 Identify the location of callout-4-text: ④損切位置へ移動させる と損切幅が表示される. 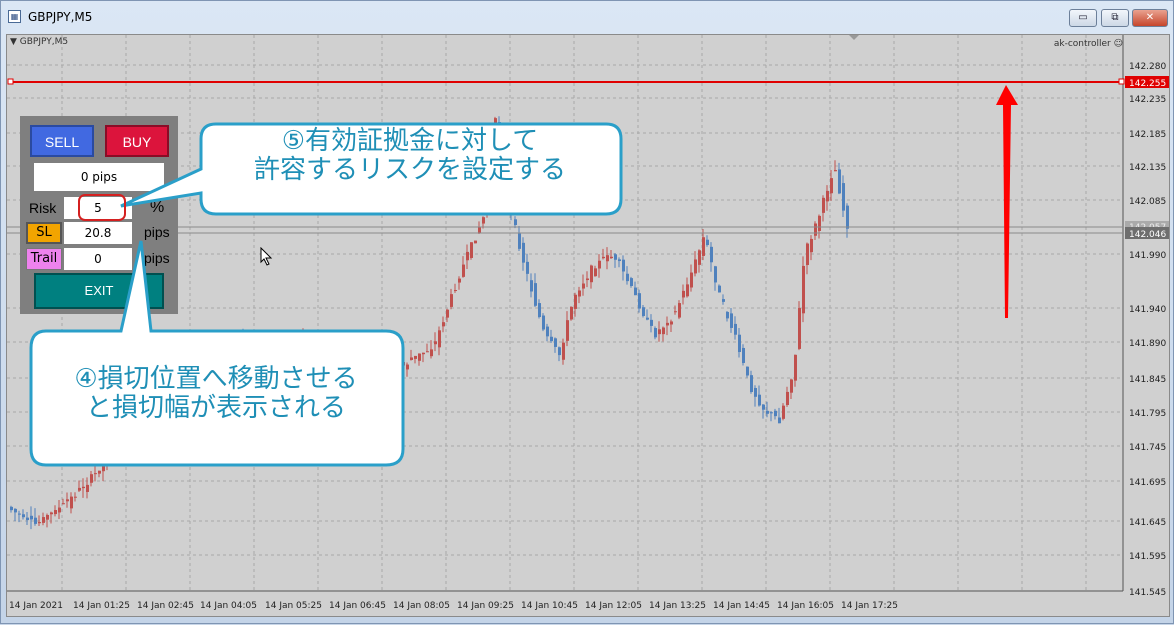
(216, 394).